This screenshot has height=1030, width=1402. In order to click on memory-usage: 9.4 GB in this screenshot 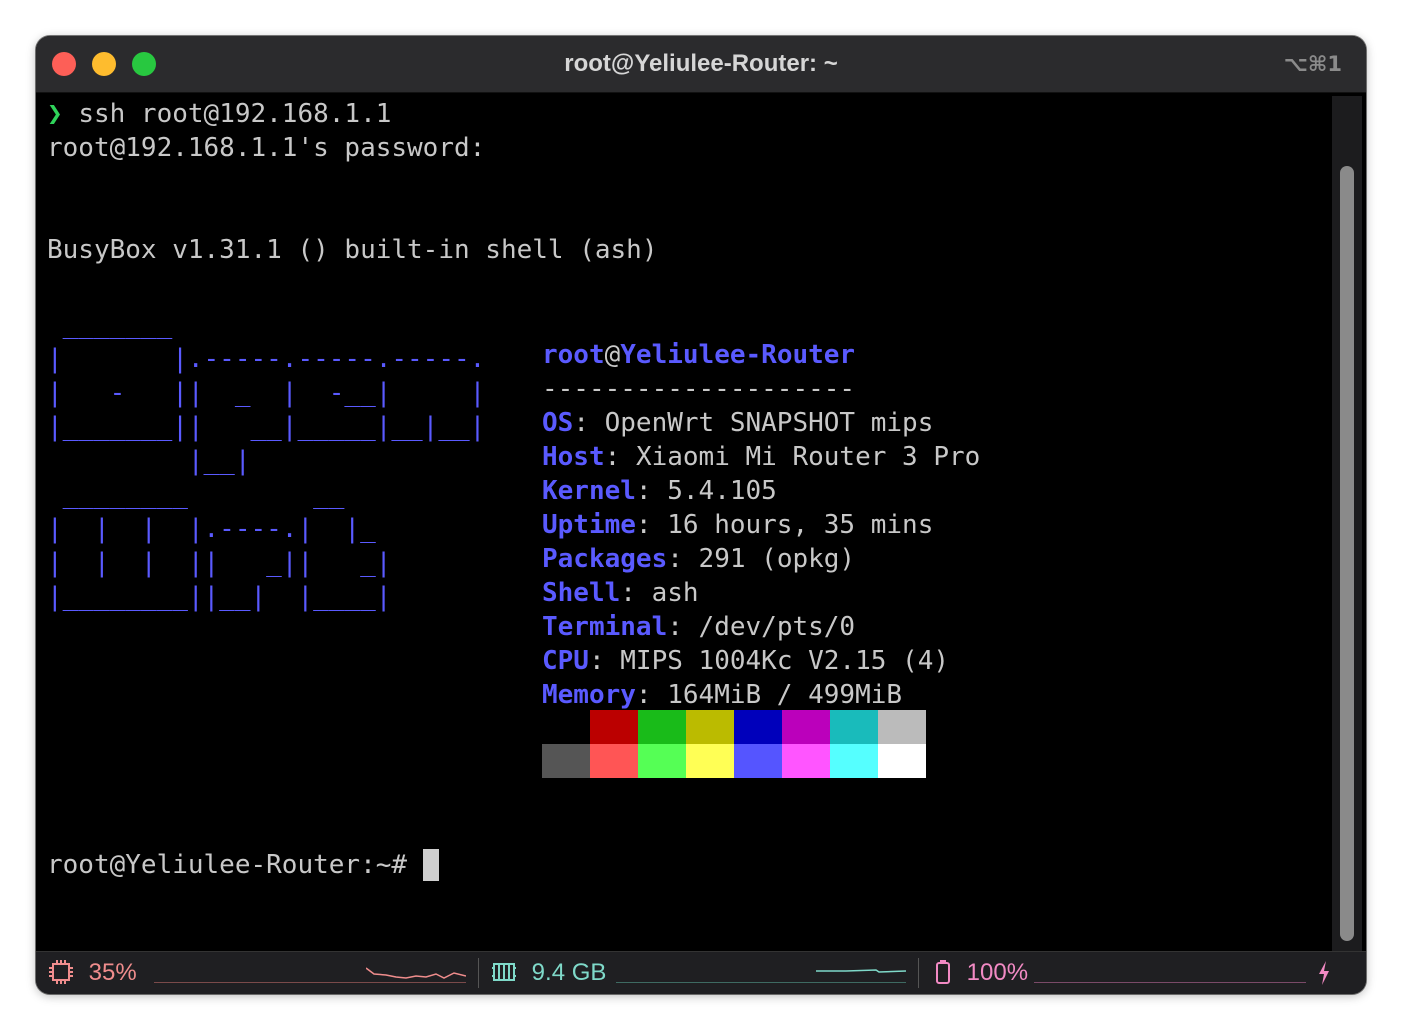, I will do `click(569, 972)`.